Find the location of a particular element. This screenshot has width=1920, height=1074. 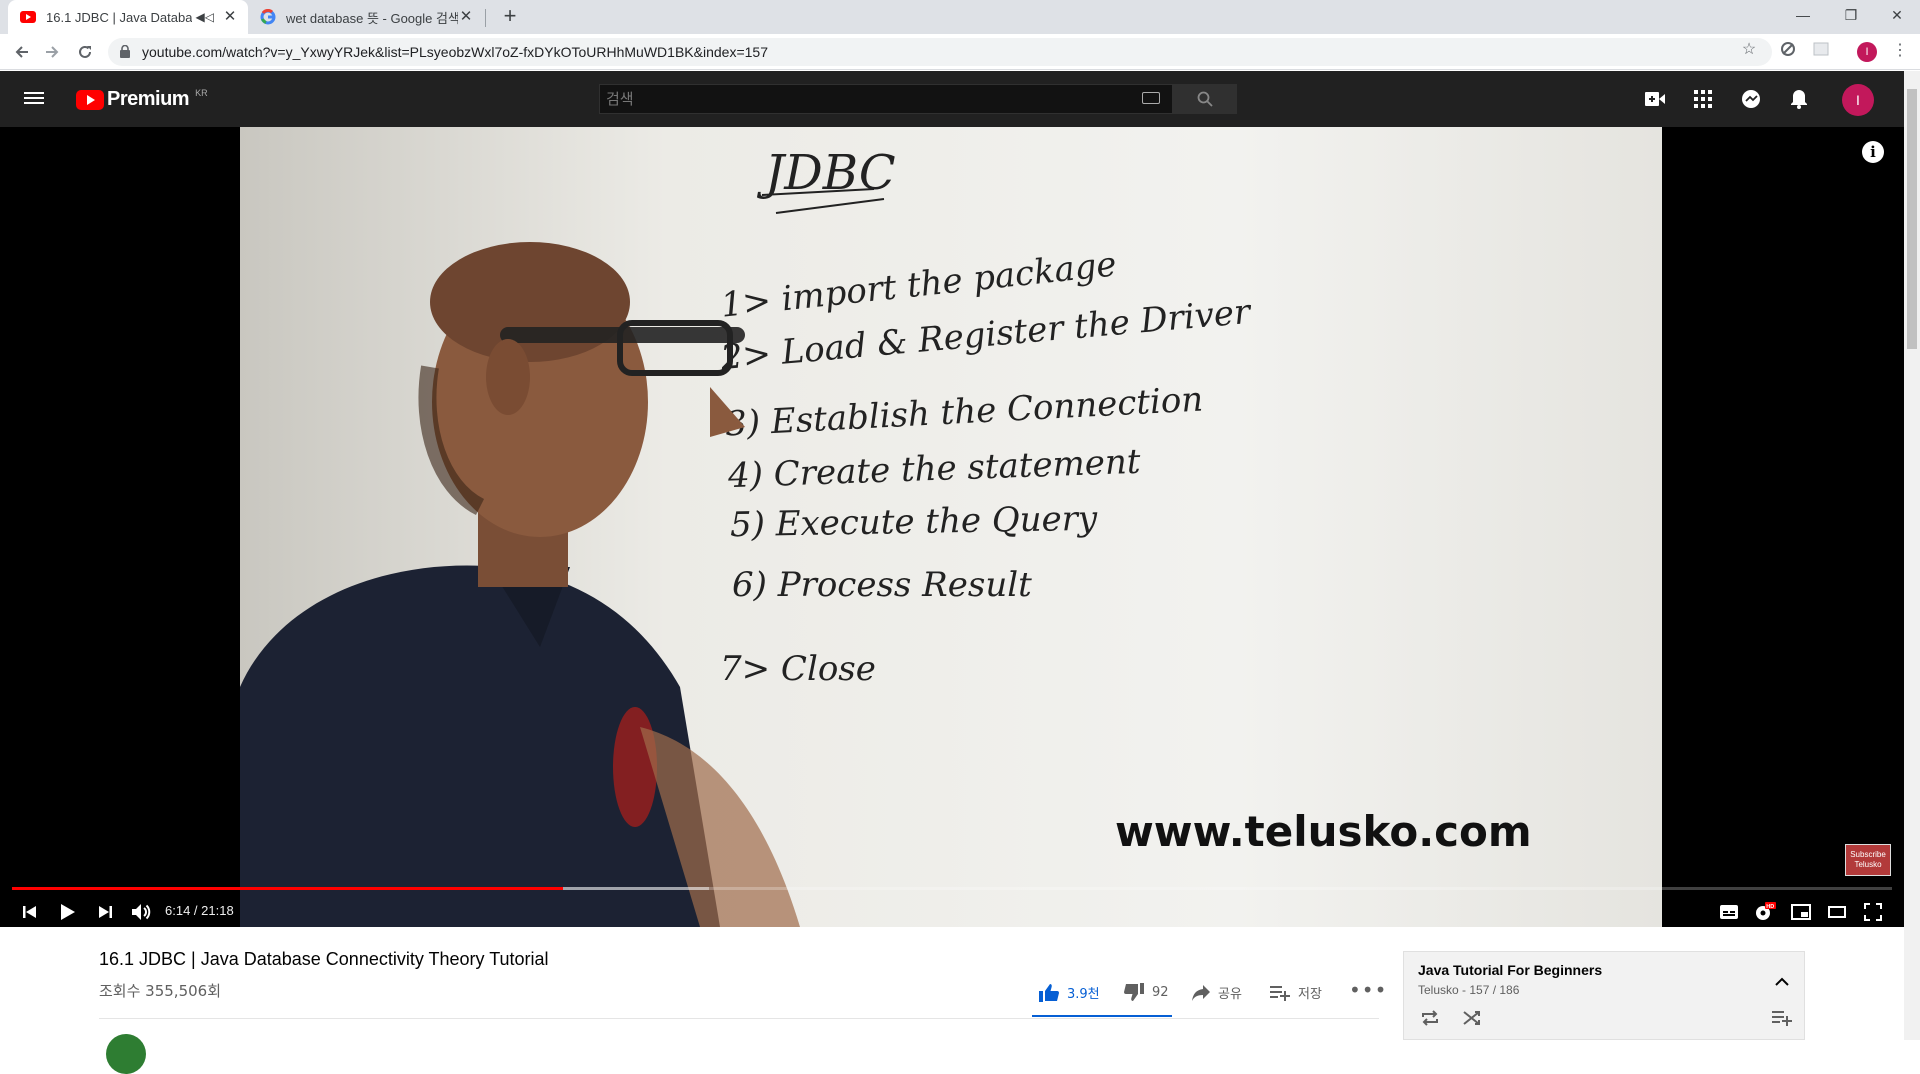

back-button is located at coordinates (22, 52).